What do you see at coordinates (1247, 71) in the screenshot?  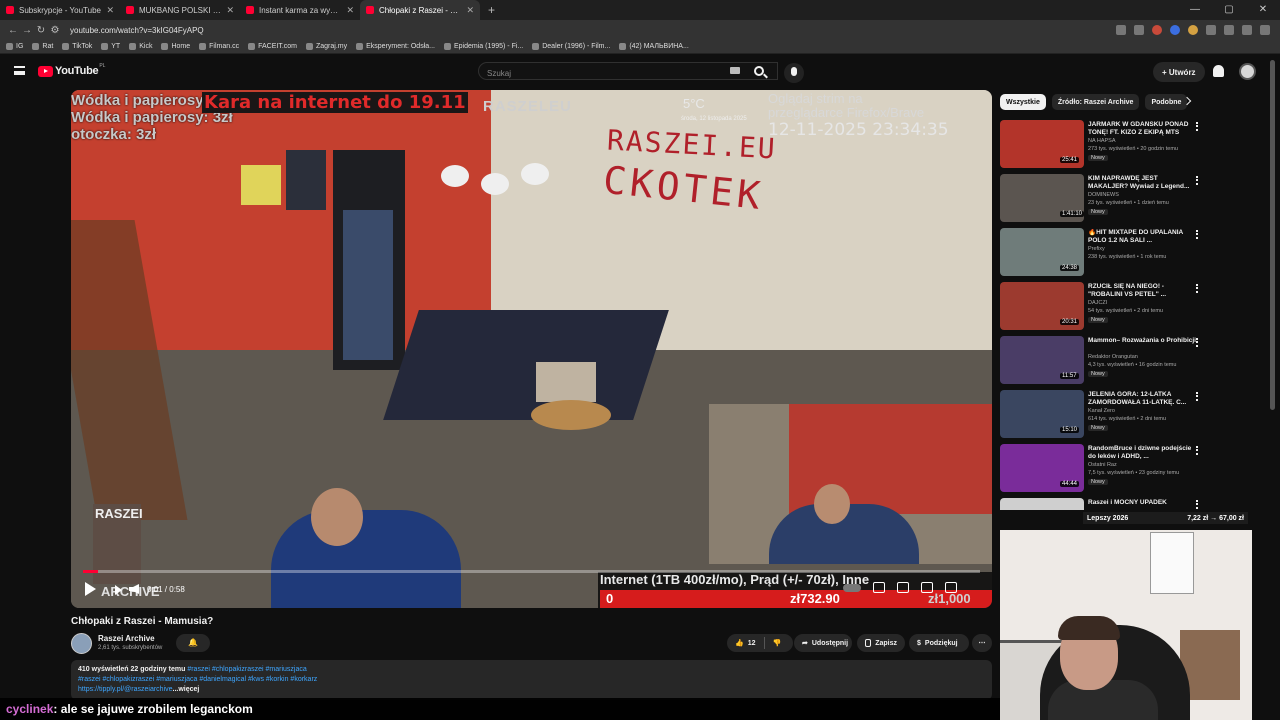 I see `account-avatar` at bounding box center [1247, 71].